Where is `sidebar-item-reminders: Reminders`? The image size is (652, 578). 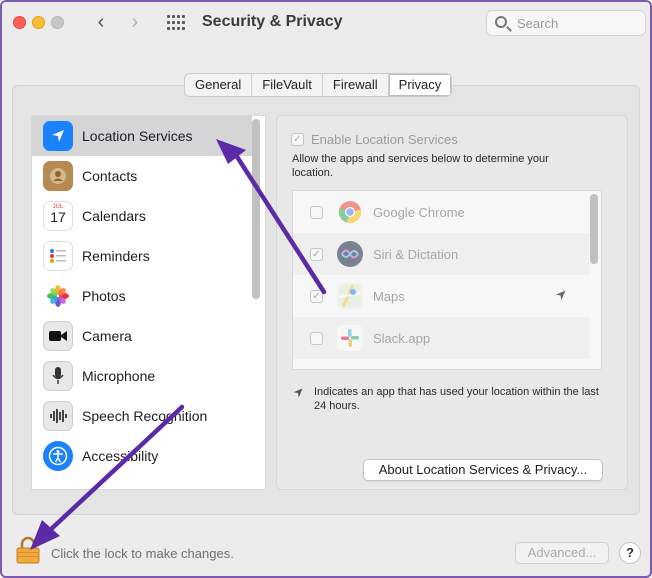
sidebar-item-reminders: Reminders is located at coordinates (142, 256).